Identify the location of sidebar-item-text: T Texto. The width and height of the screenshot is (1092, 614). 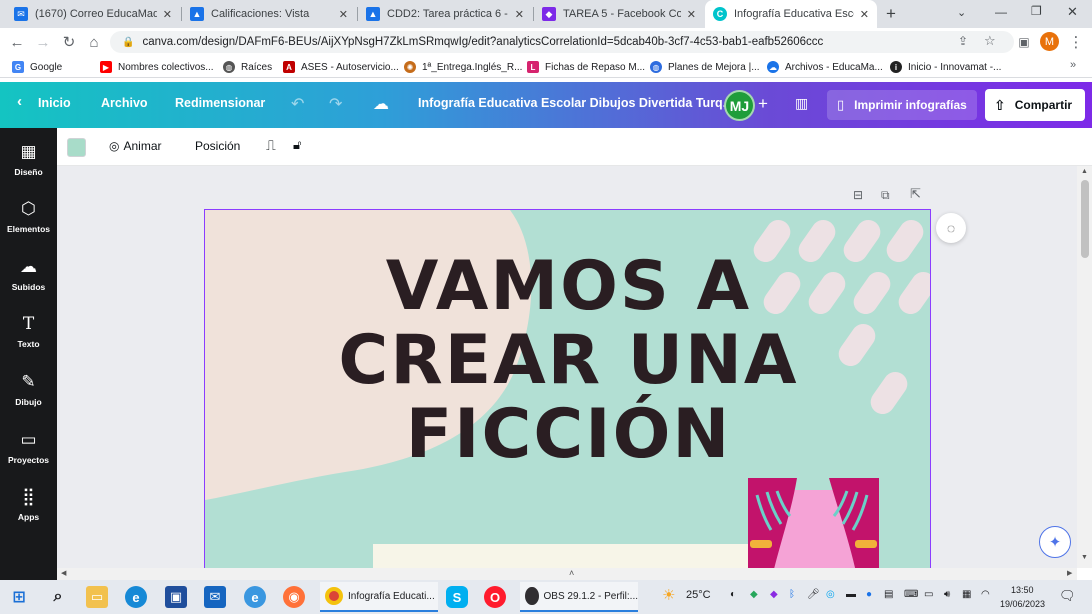
(28, 338).